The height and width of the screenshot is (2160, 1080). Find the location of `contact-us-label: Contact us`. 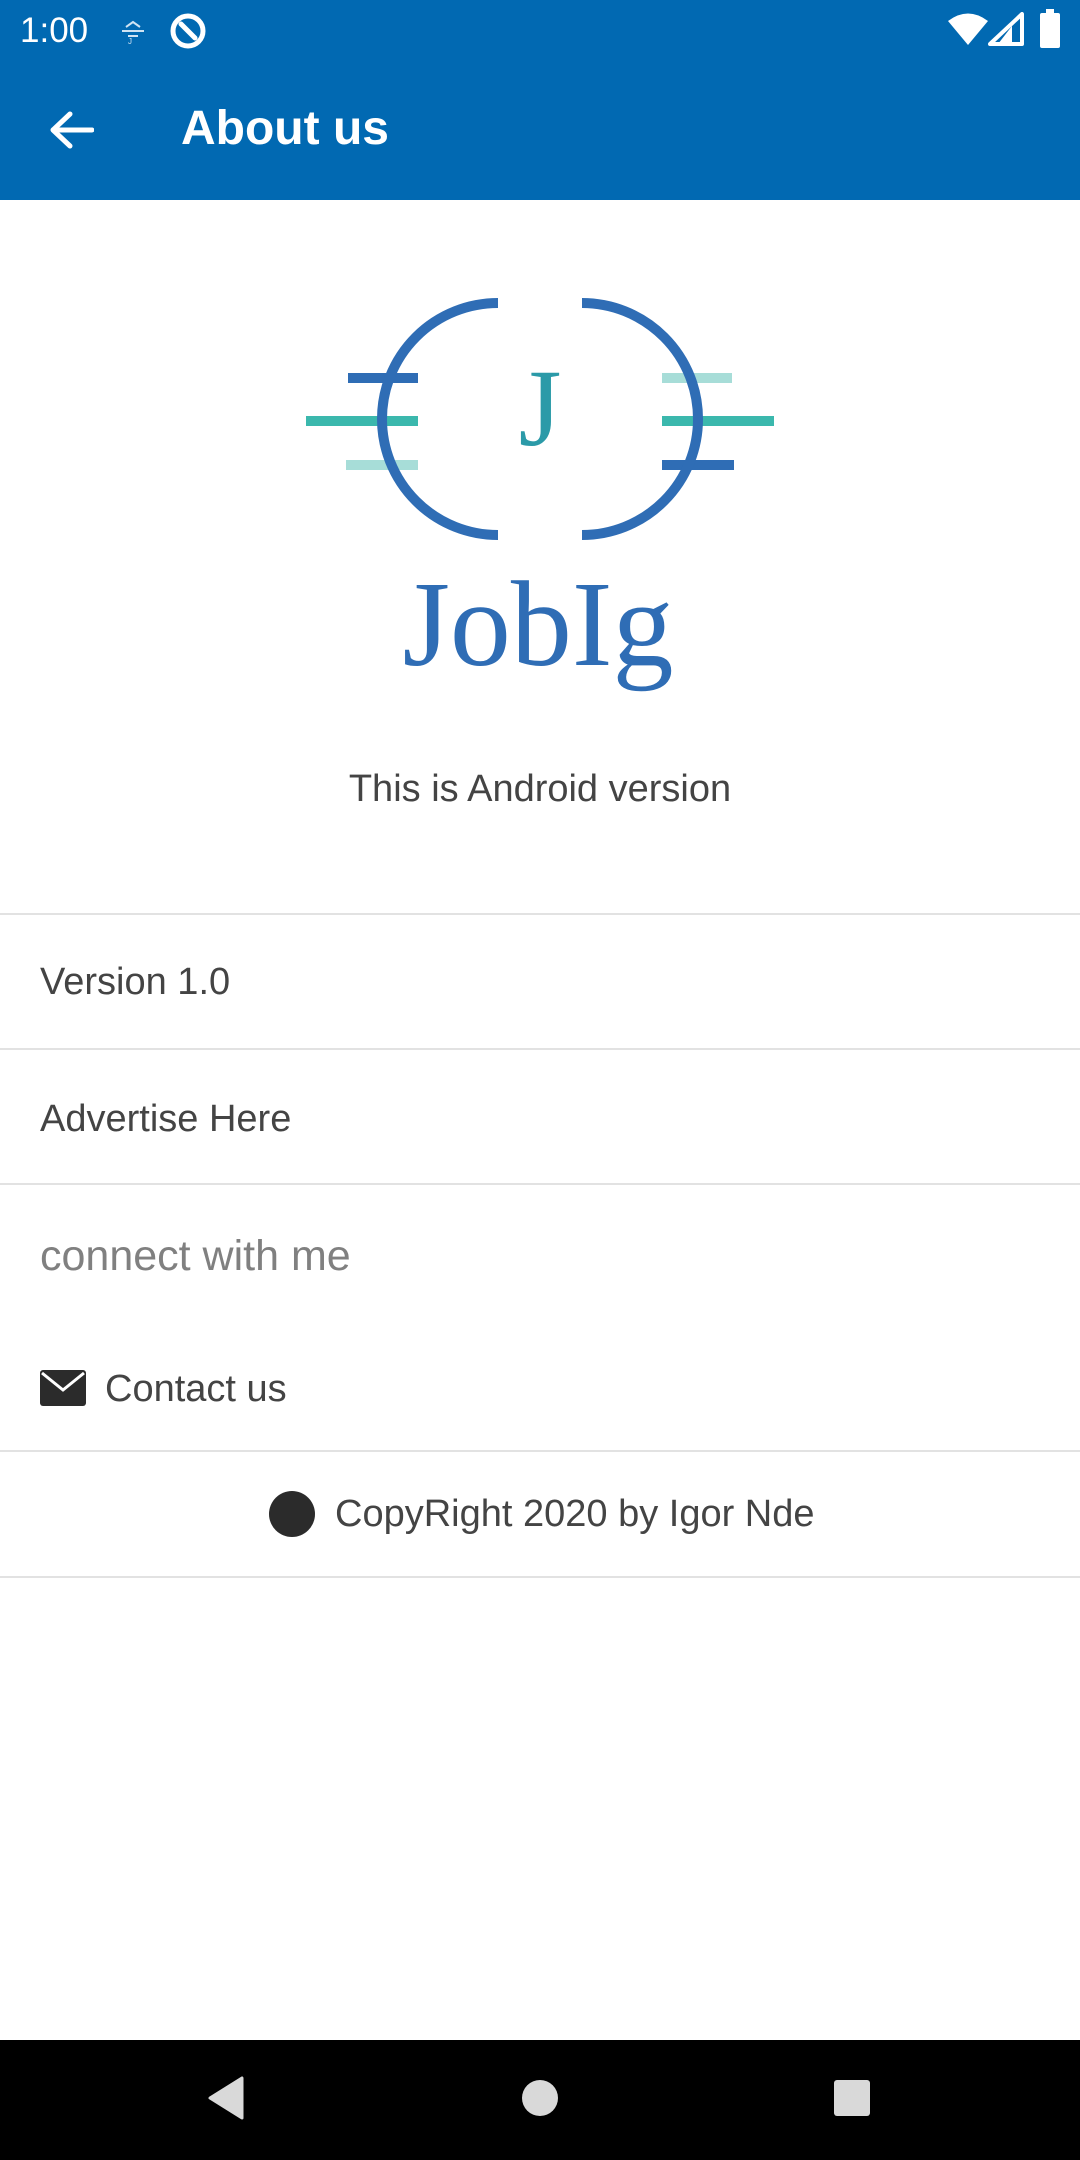

contact-us-label: Contact us is located at coordinates (196, 1389).